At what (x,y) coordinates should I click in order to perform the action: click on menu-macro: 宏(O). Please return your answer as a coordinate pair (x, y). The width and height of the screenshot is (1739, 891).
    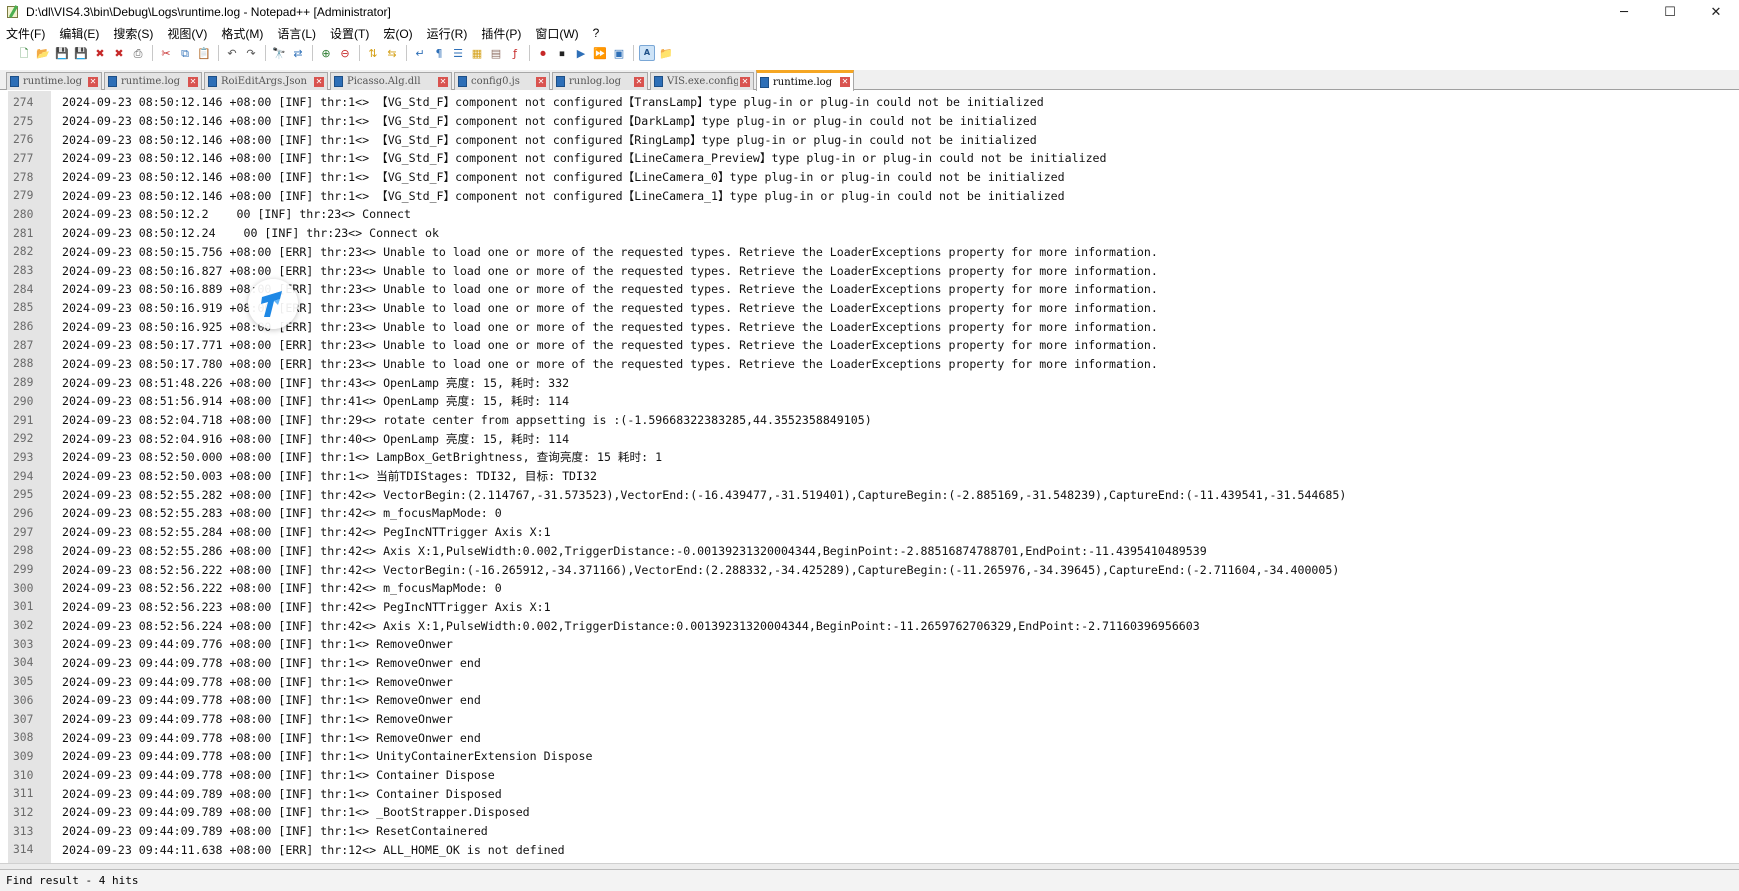
    Looking at the image, I should click on (397, 33).